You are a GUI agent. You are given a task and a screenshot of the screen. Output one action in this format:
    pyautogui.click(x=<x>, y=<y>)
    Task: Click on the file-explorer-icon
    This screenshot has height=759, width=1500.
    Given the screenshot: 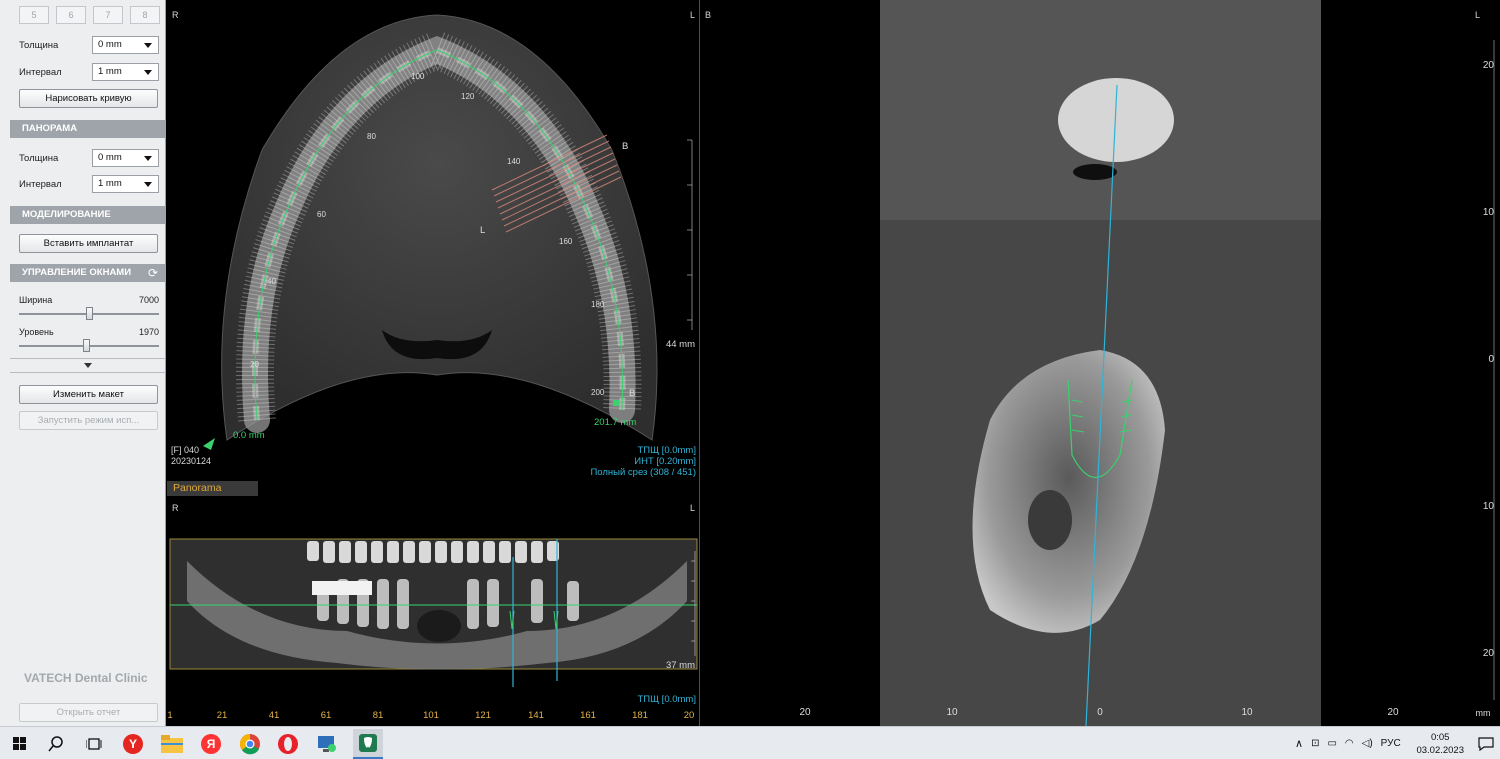 What is the action you would take?
    pyautogui.click(x=172, y=744)
    